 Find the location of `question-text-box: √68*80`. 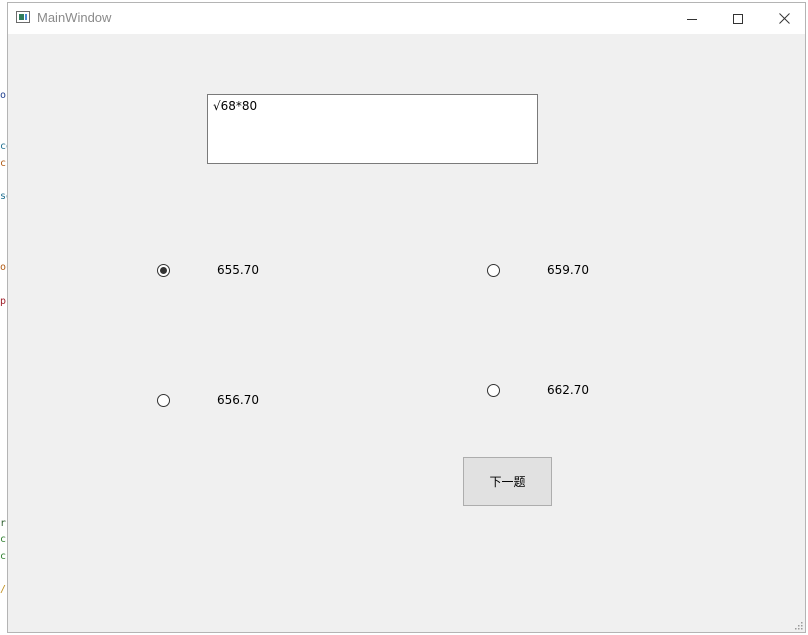

question-text-box: √68*80 is located at coordinates (372, 129).